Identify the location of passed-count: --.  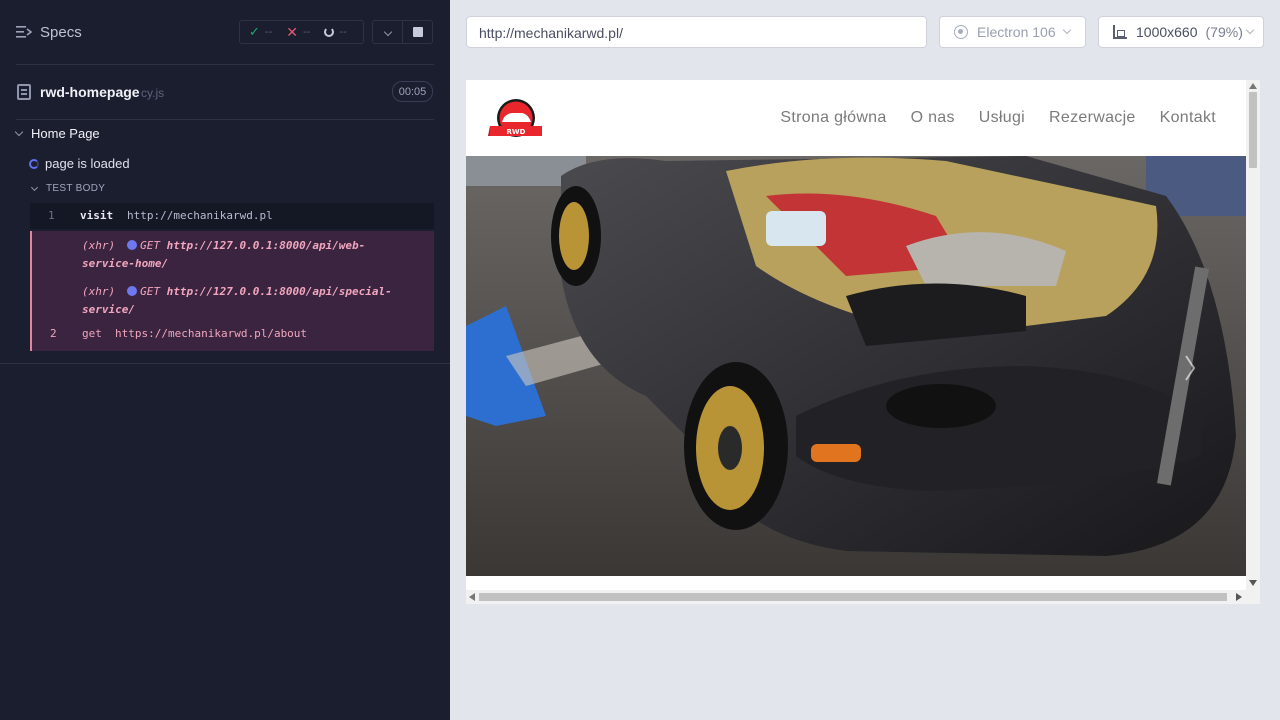
(268, 32).